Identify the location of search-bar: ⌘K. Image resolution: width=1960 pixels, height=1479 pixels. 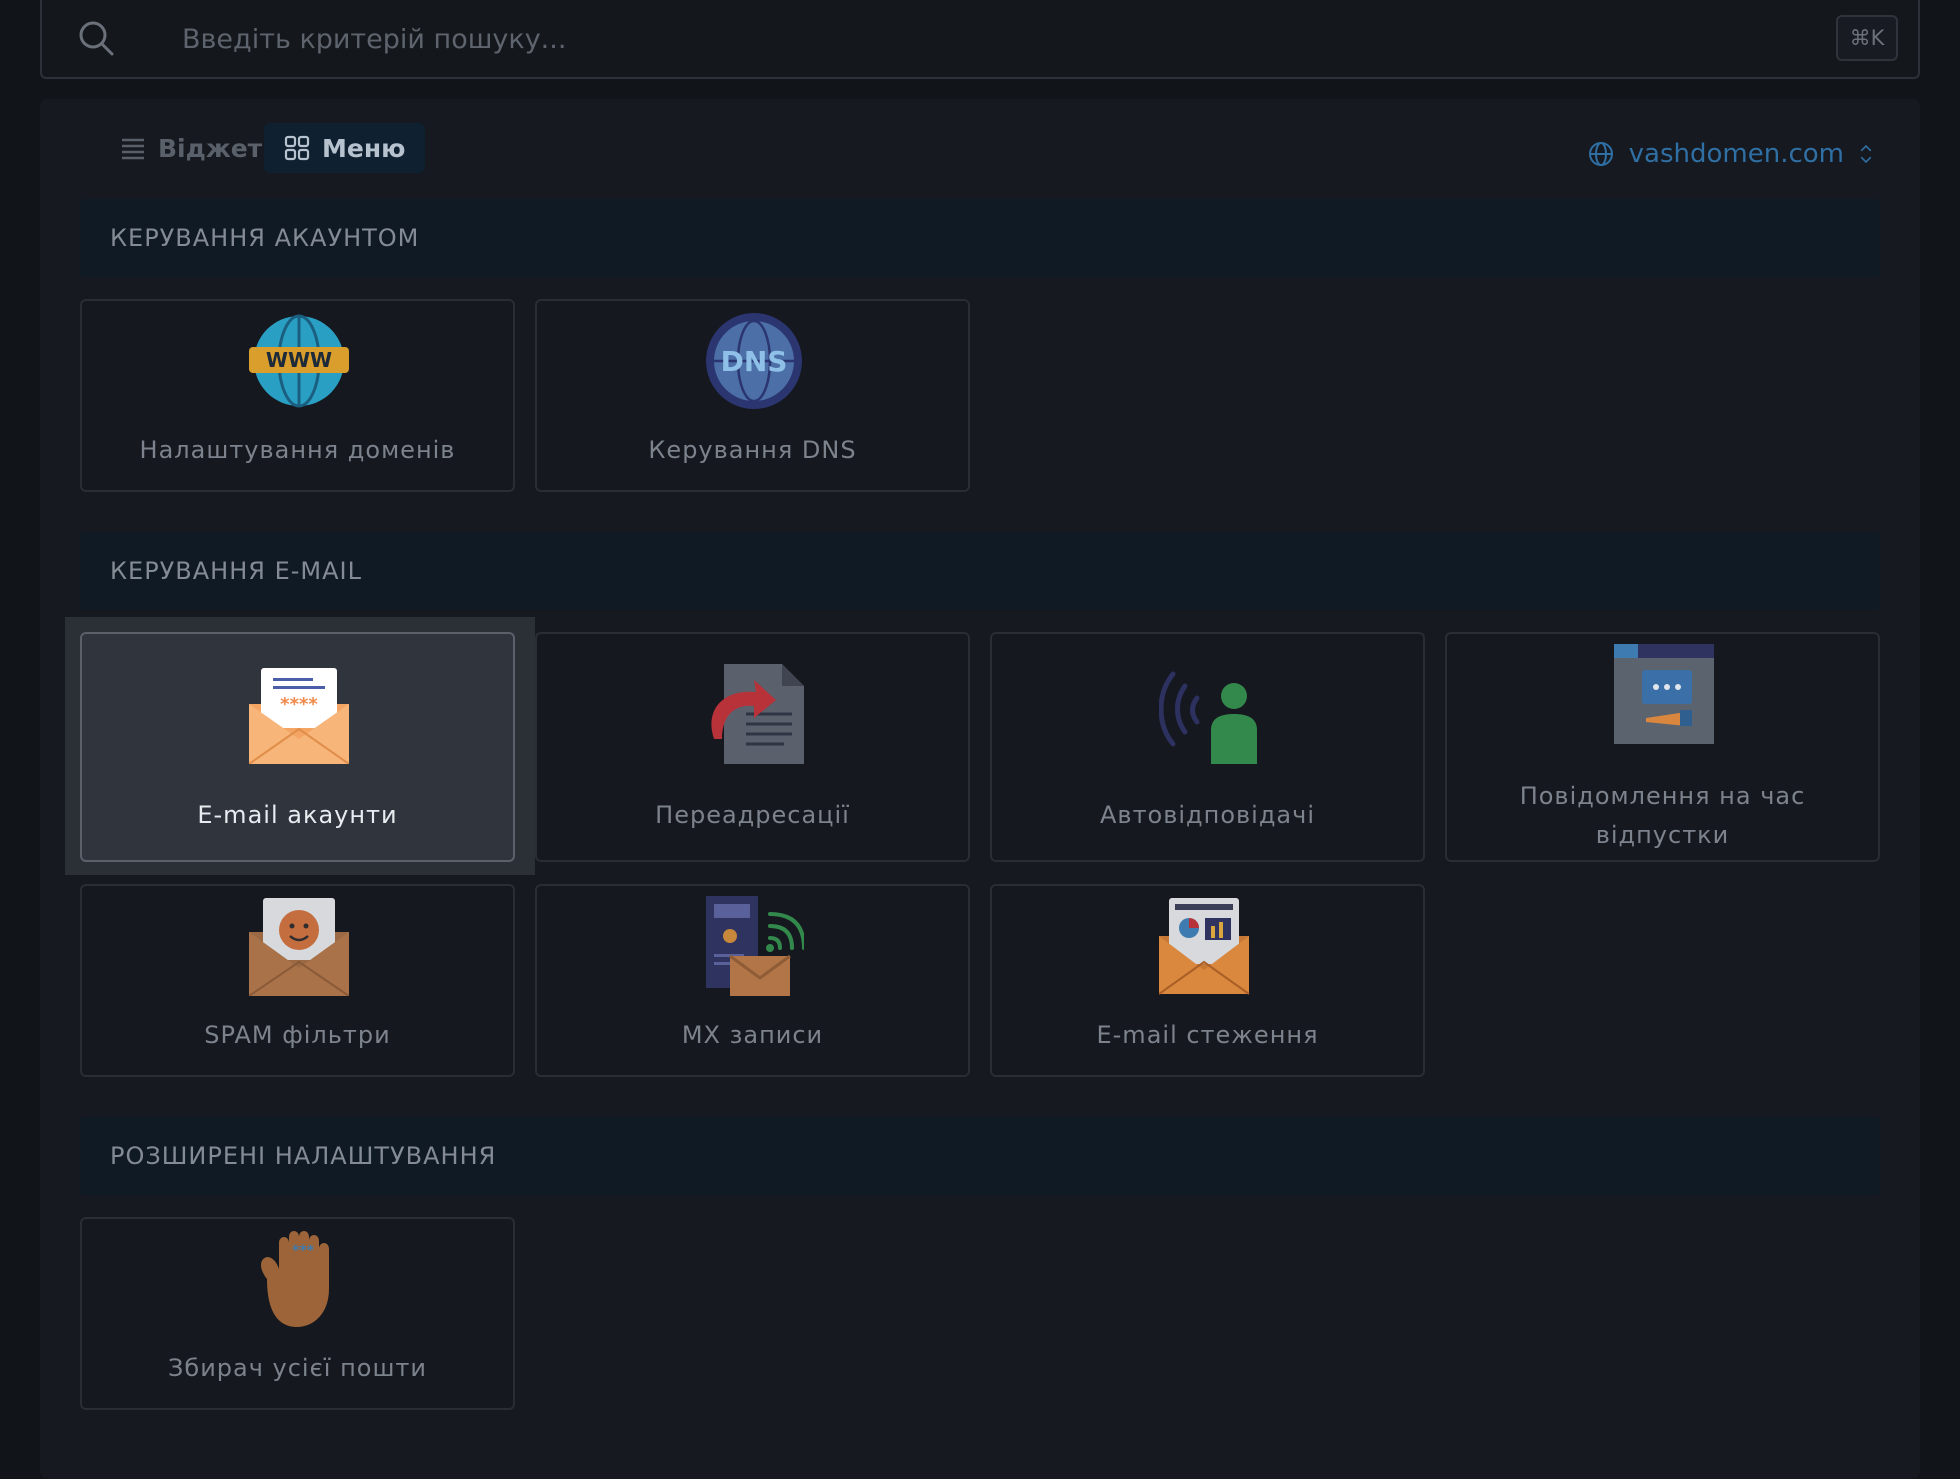
(980, 39).